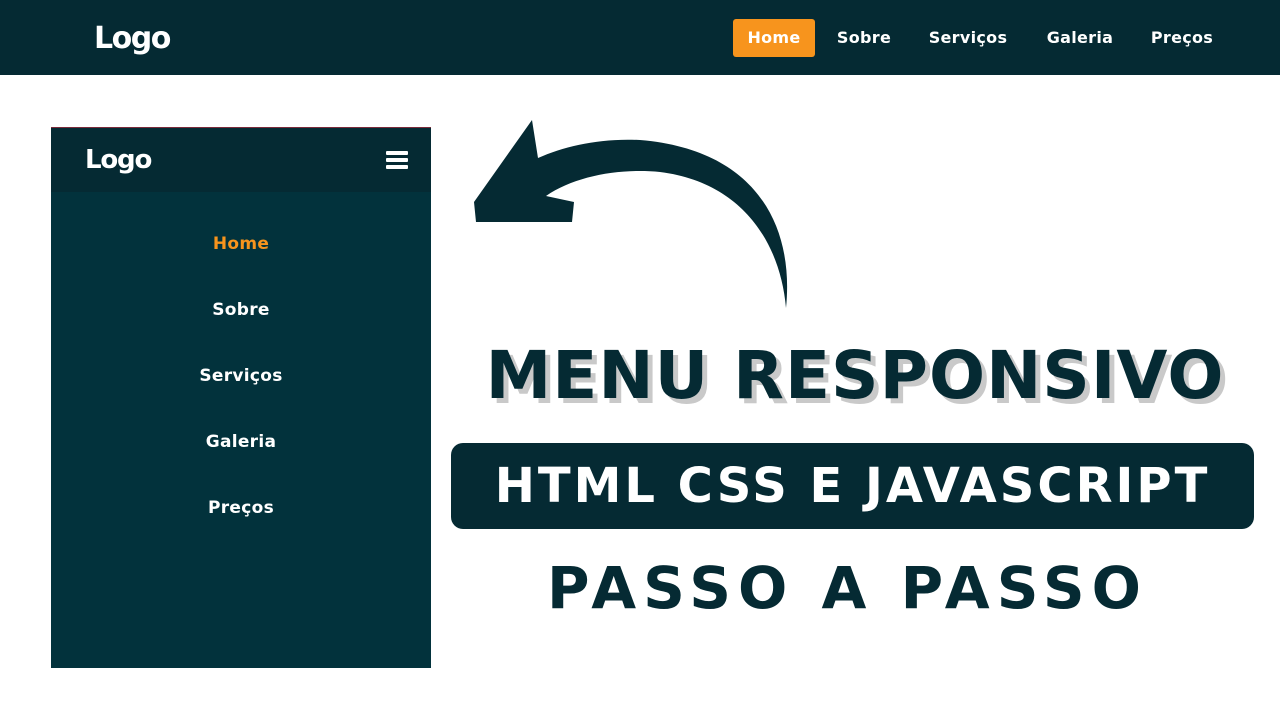 This screenshot has width=1280, height=720. I want to click on curved-arrow-left-icon, so click(631, 214).